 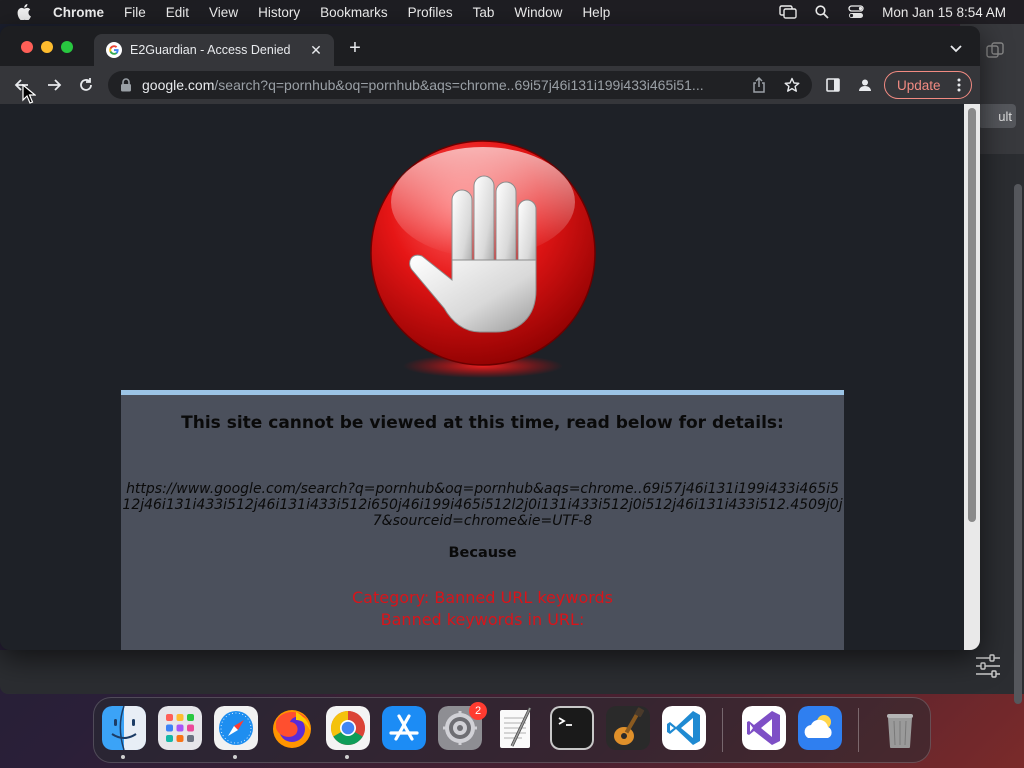 What do you see at coordinates (856, 12) in the screenshot?
I see `control-center-icon` at bounding box center [856, 12].